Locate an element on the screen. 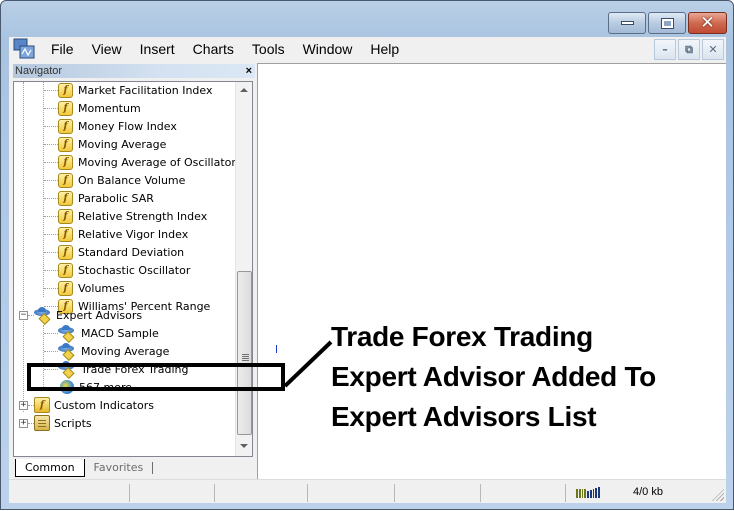 This screenshot has width=734, height=511. resize-grip-icon is located at coordinates (718, 495).